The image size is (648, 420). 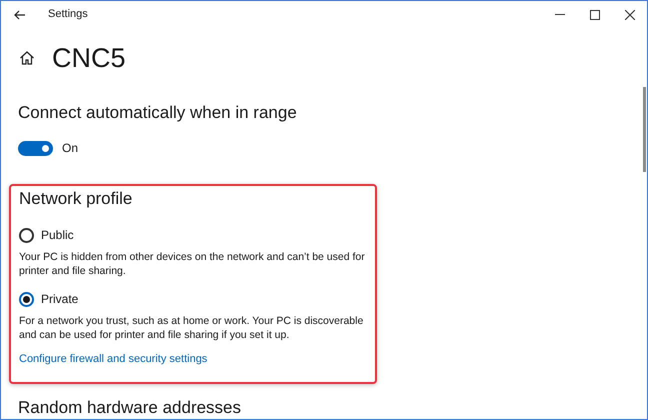 I want to click on page-title: CNC5, so click(x=89, y=58).